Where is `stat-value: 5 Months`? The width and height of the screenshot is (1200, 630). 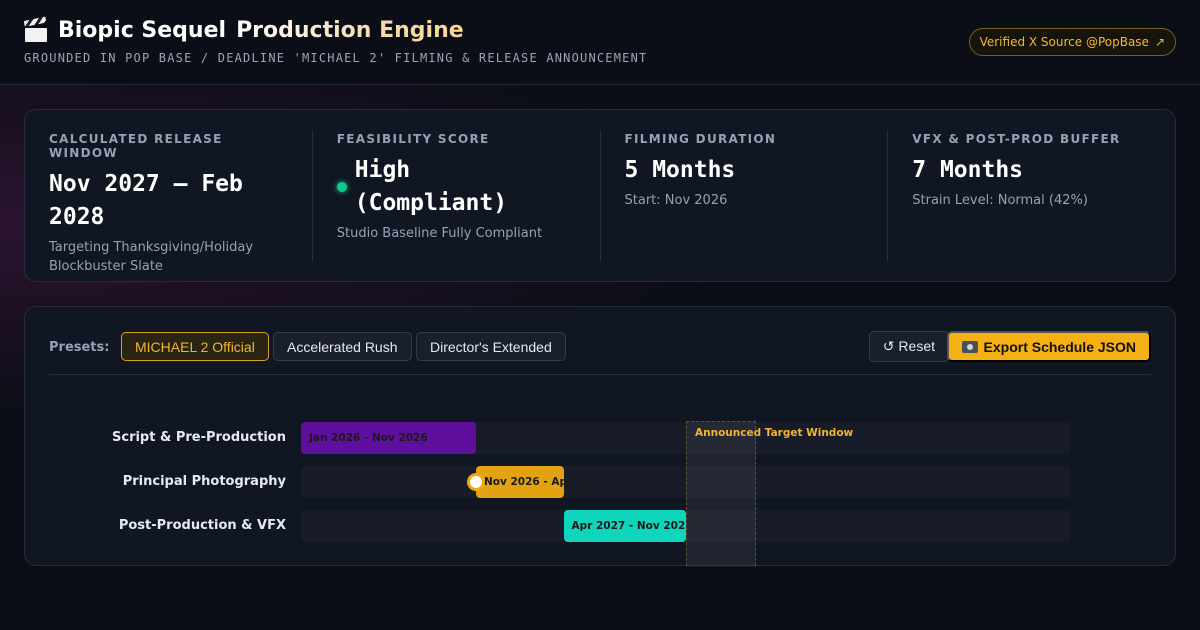 stat-value: 5 Months is located at coordinates (744, 170).